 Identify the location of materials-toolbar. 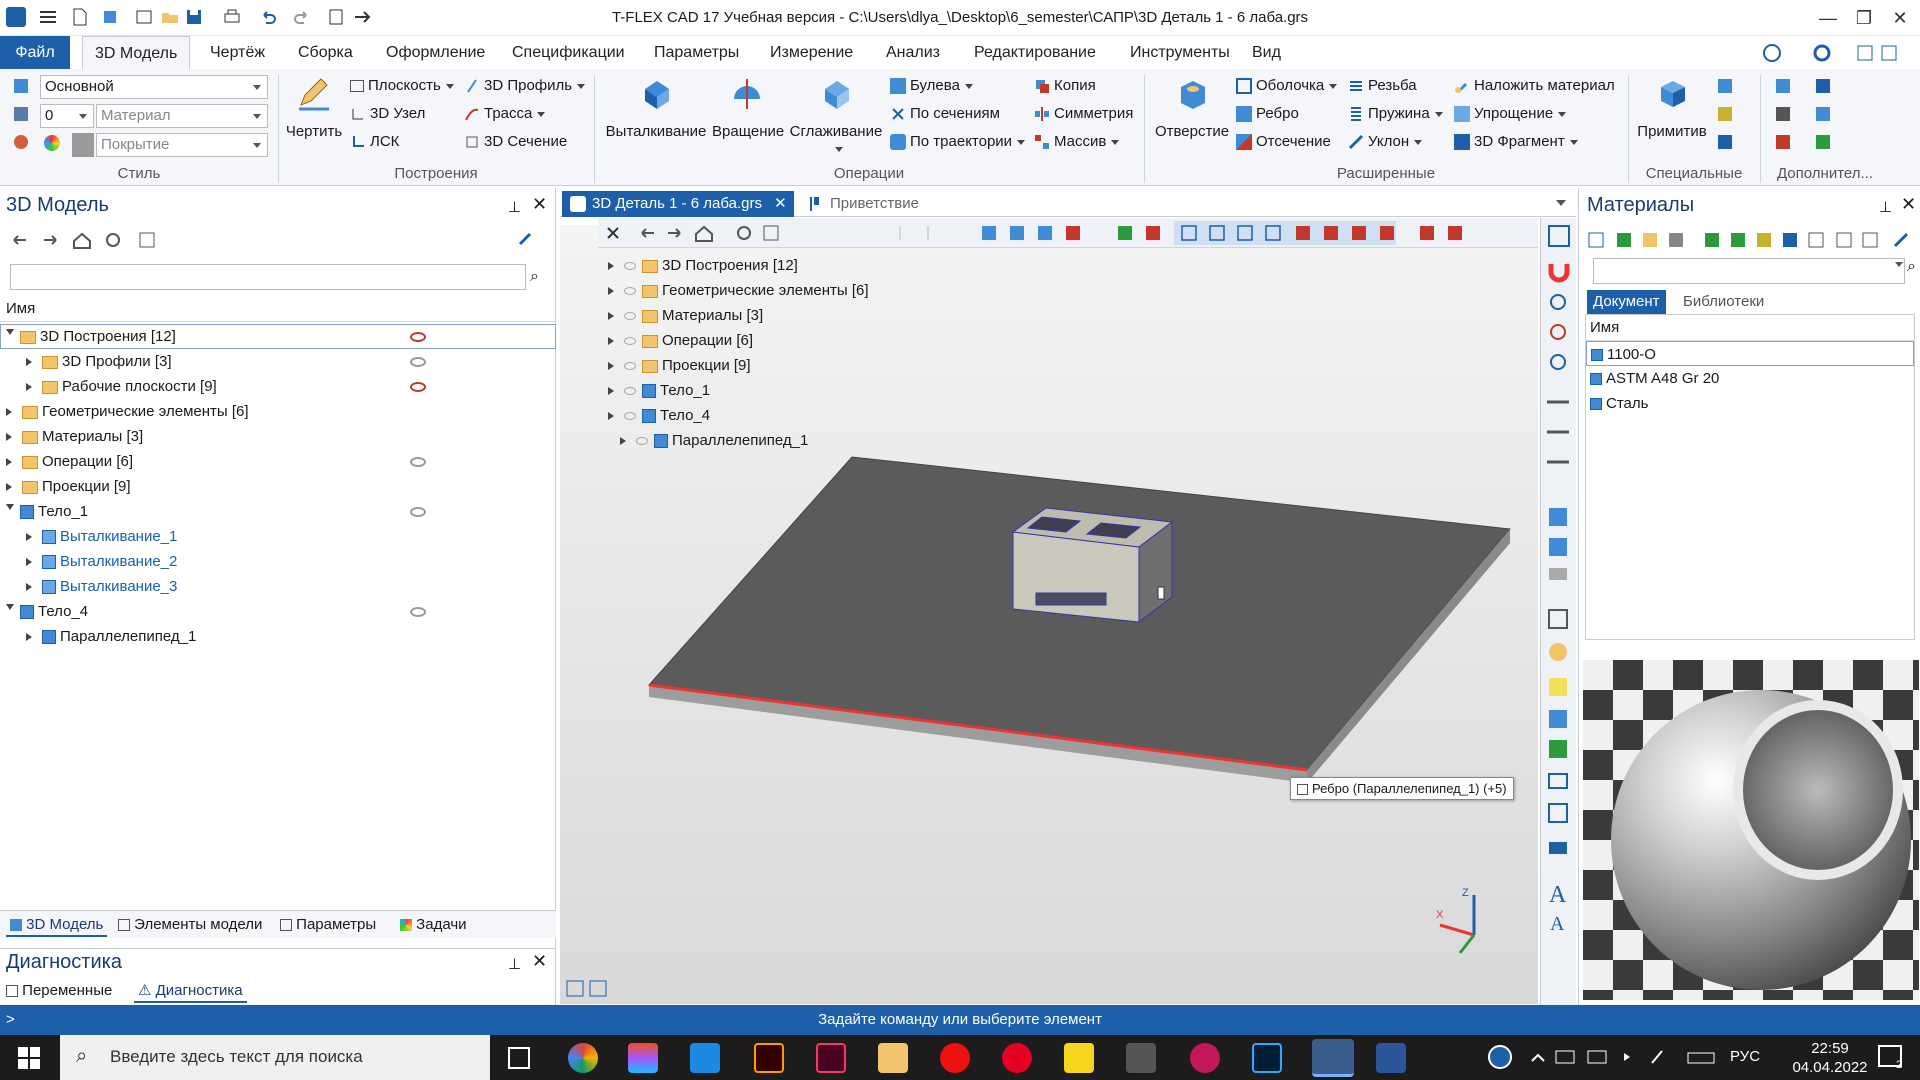
(1750, 240).